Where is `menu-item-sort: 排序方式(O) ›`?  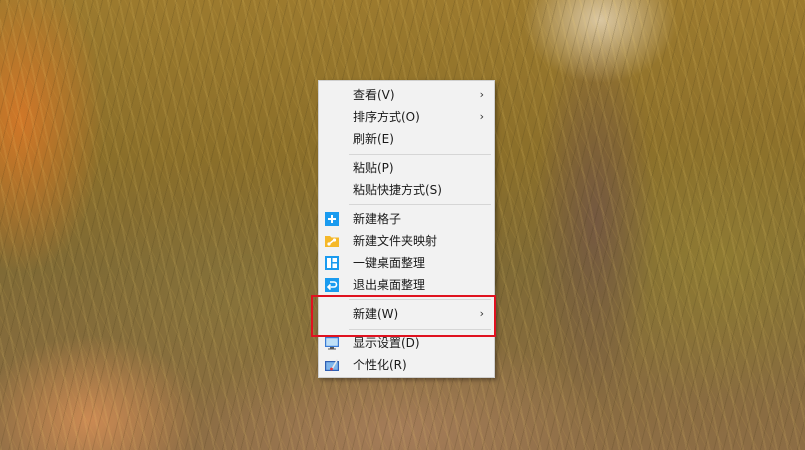 menu-item-sort: 排序方式(O) › is located at coordinates (406, 117).